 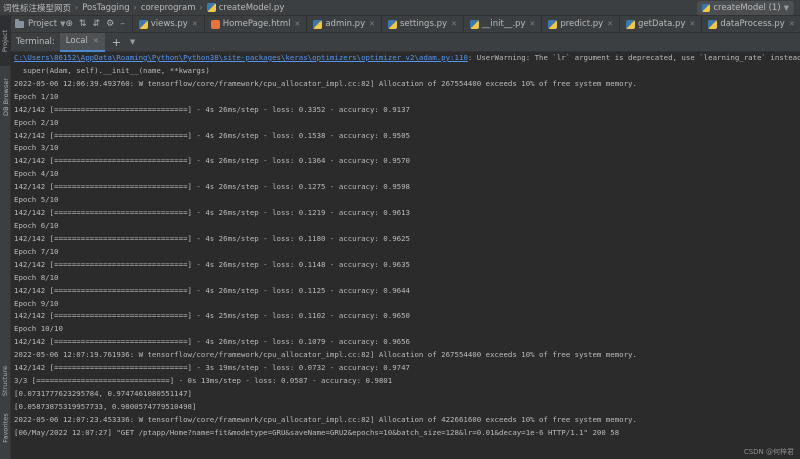 I want to click on tab-settings-py: settings.py ✕, so click(x=423, y=24).